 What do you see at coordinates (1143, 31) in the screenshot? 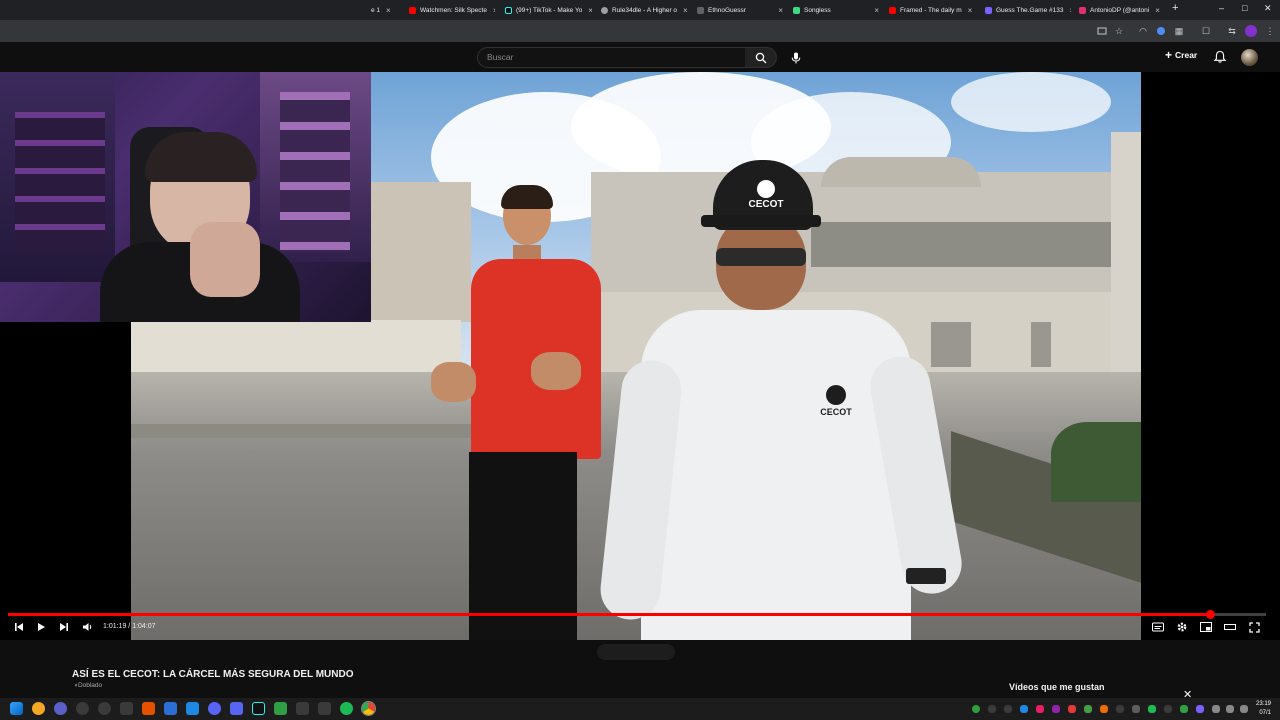
I see `extension-eye-icon: ◠` at bounding box center [1143, 31].